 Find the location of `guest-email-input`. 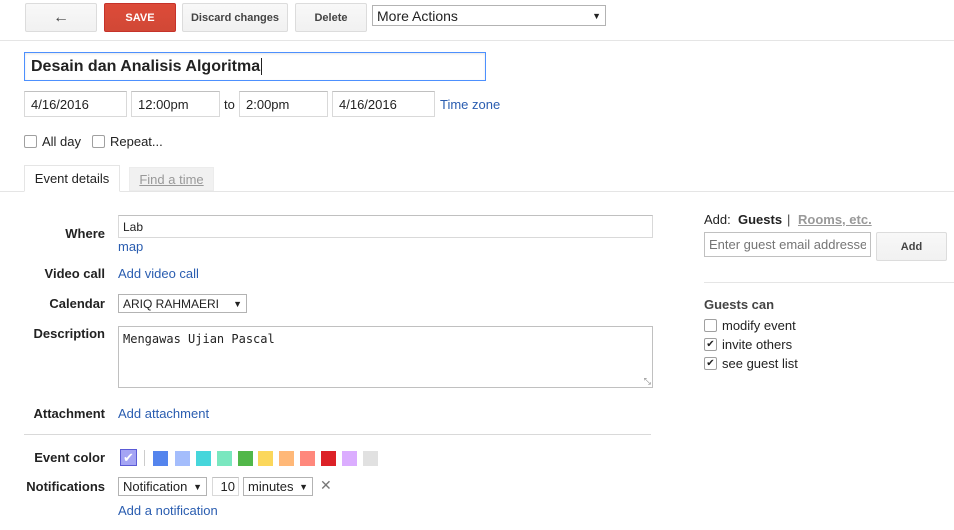

guest-email-input is located at coordinates (787, 244).